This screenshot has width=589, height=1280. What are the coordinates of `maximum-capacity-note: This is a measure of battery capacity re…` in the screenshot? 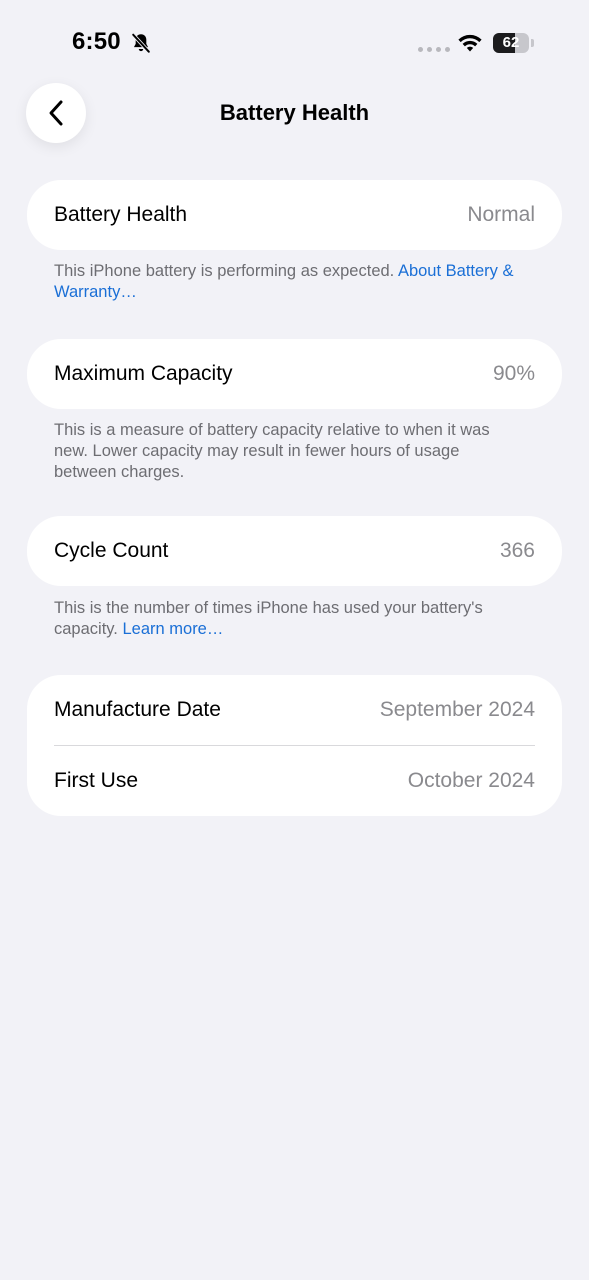 It's located at (272, 451).